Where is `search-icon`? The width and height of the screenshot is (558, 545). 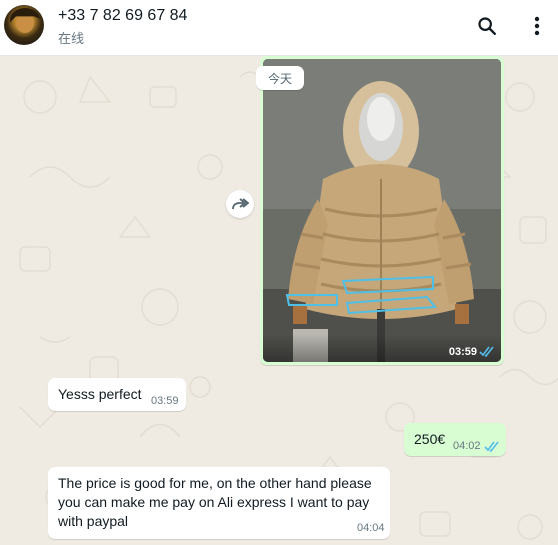 search-icon is located at coordinates (487, 26).